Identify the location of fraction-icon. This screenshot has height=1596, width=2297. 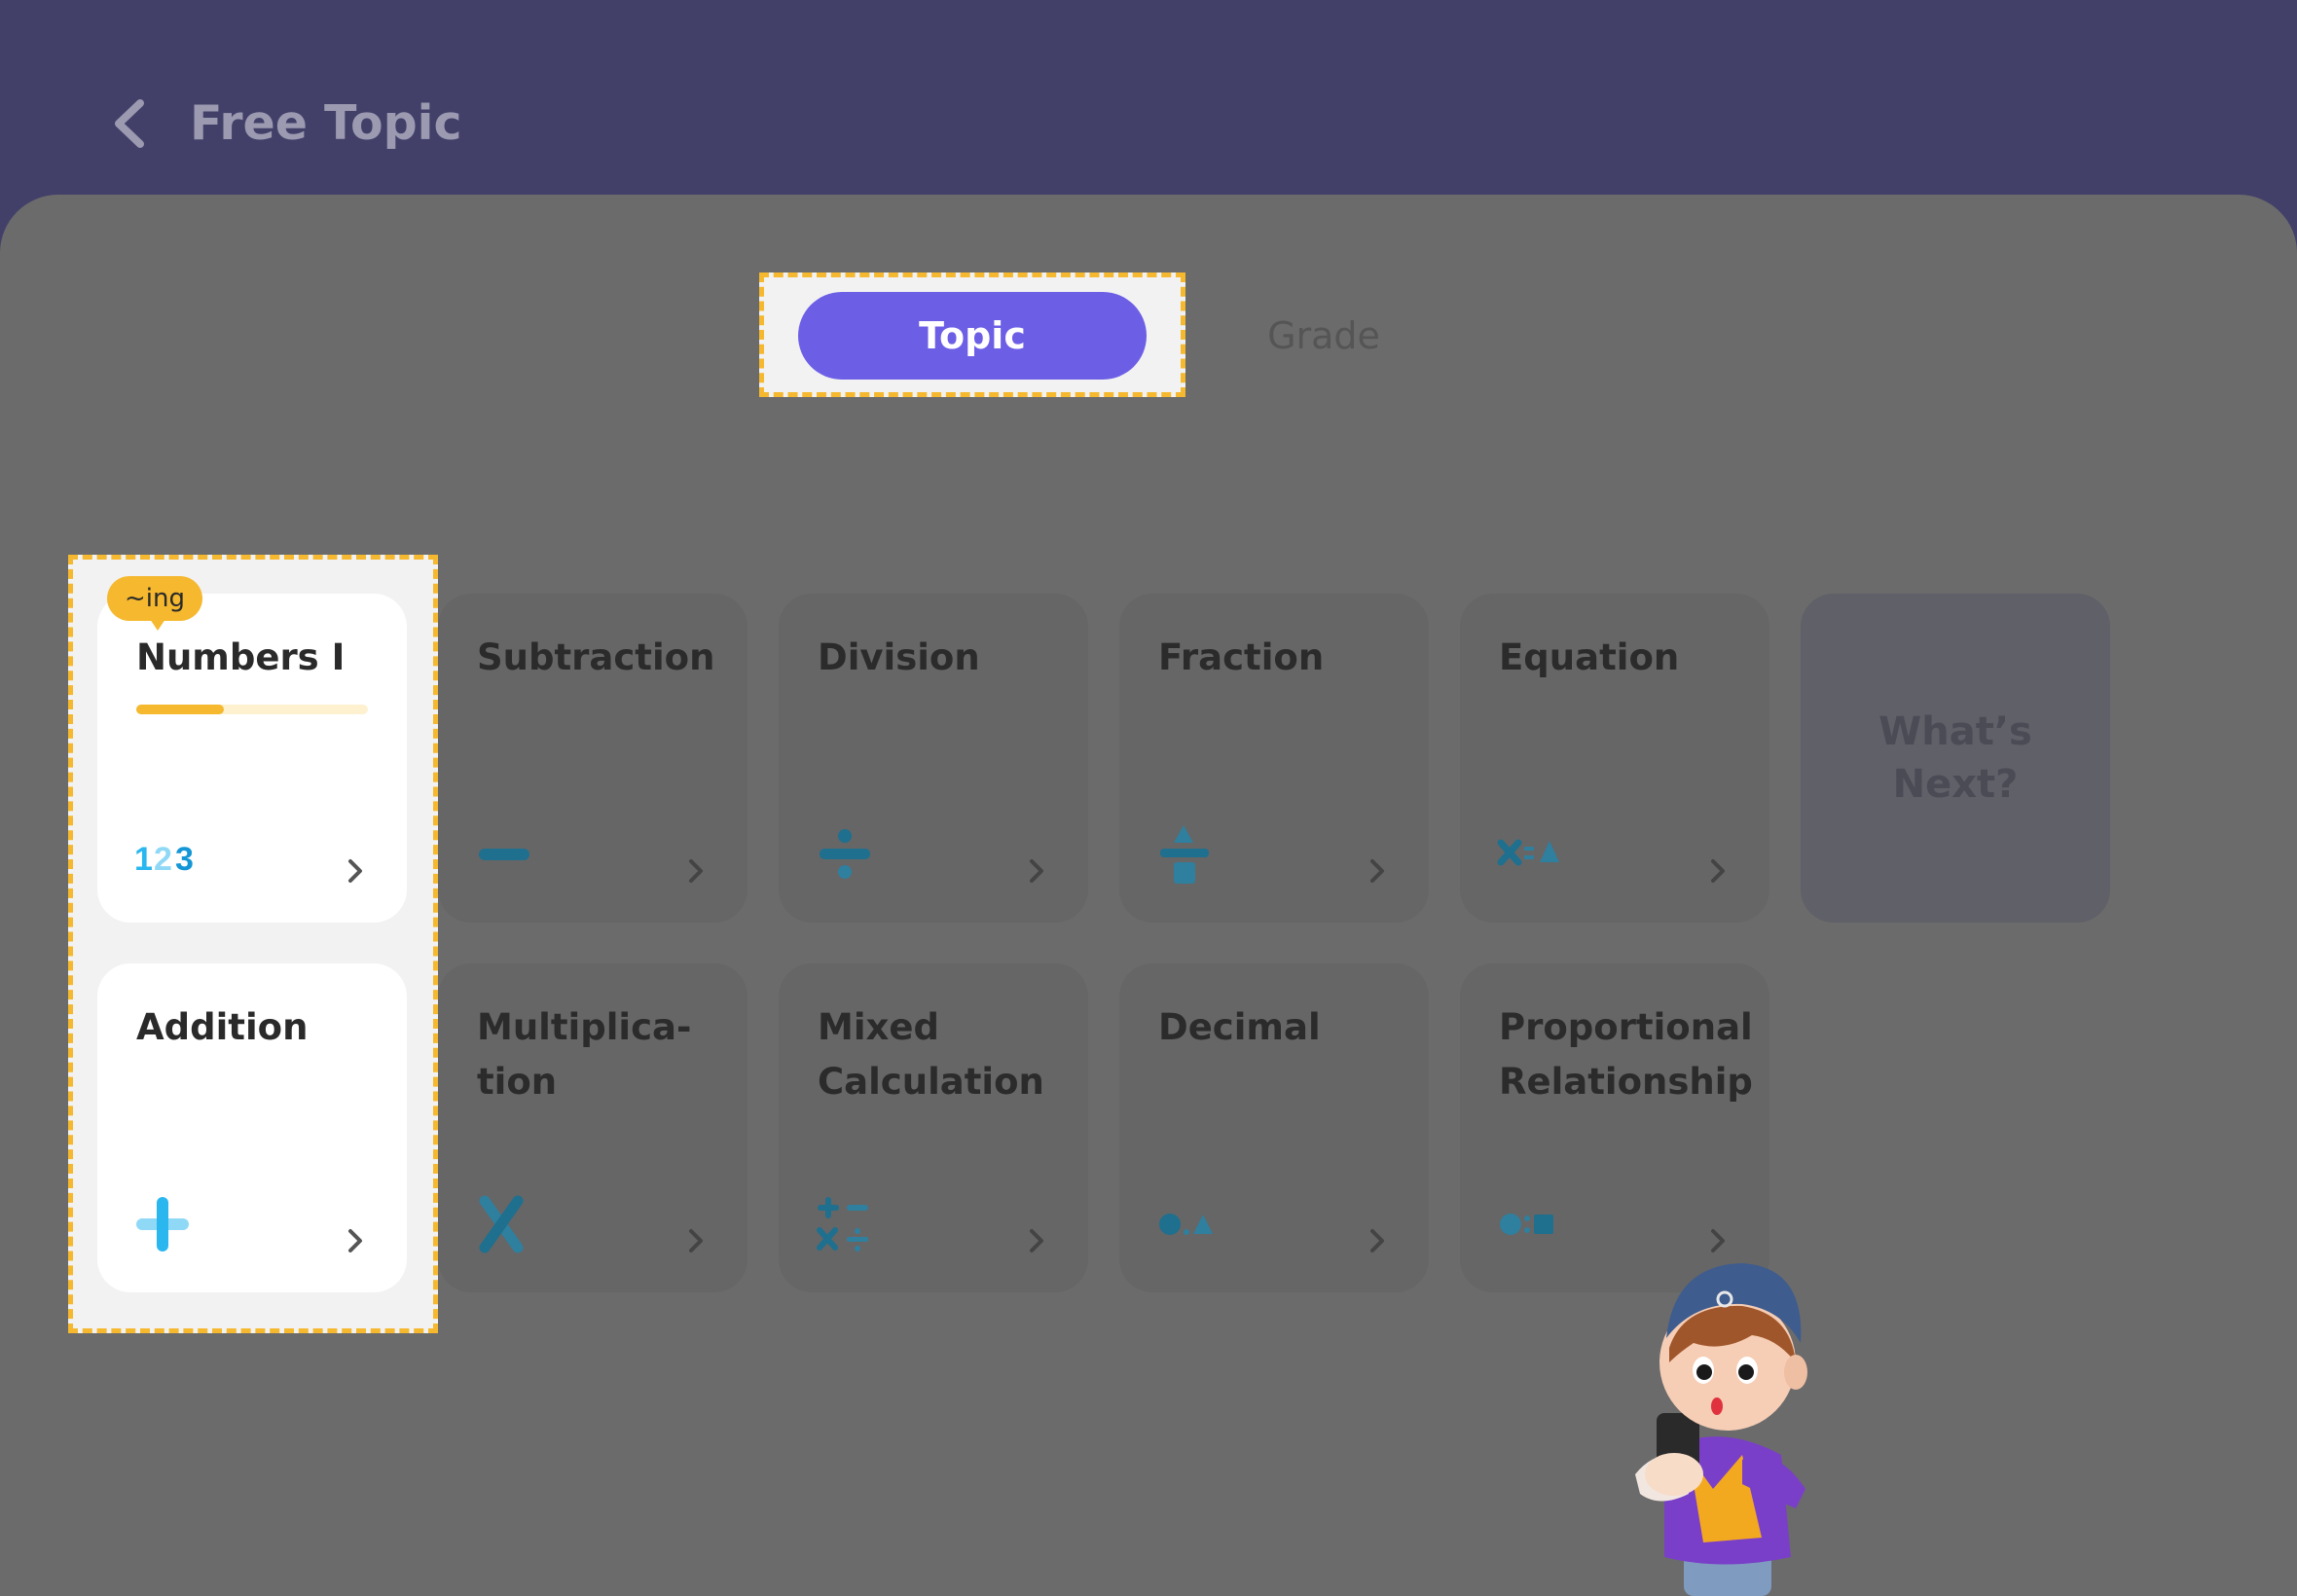
(1184, 854).